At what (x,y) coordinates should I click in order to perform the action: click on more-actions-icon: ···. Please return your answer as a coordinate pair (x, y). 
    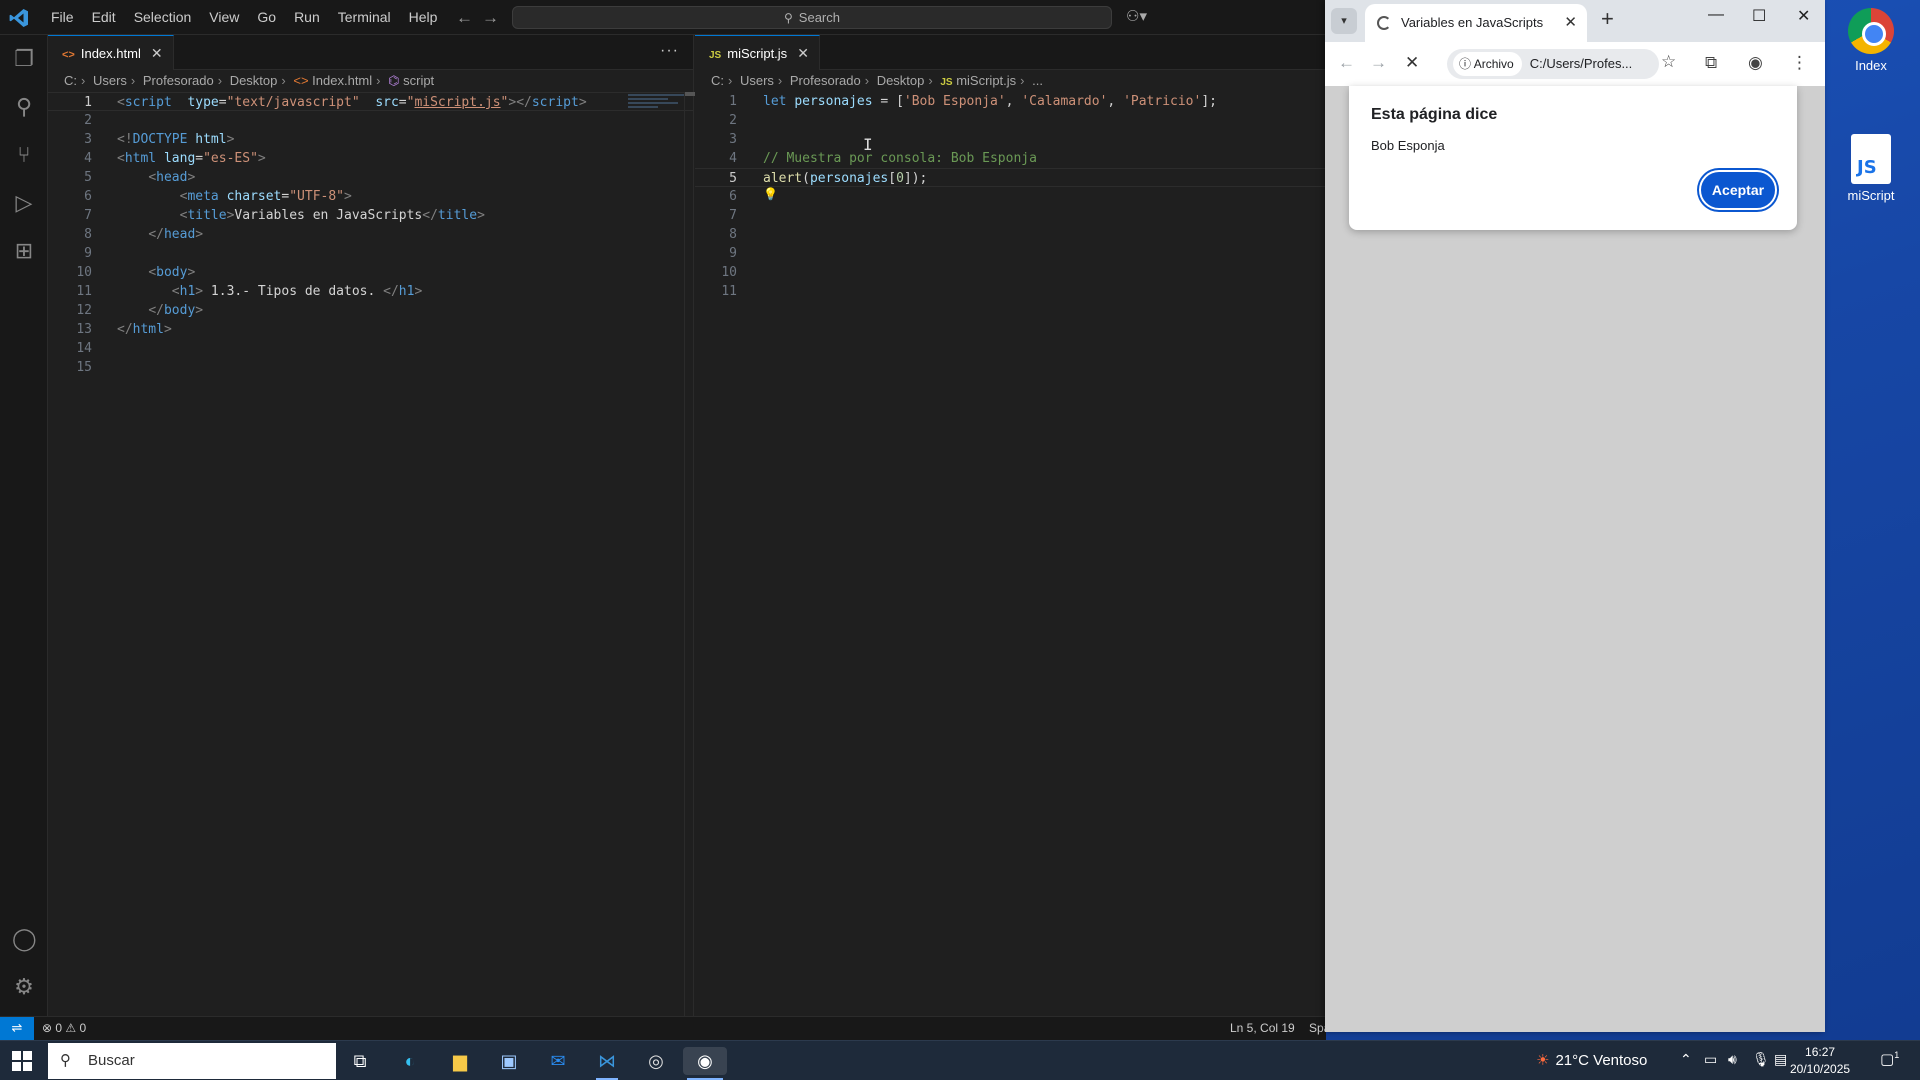
    Looking at the image, I should click on (669, 51).